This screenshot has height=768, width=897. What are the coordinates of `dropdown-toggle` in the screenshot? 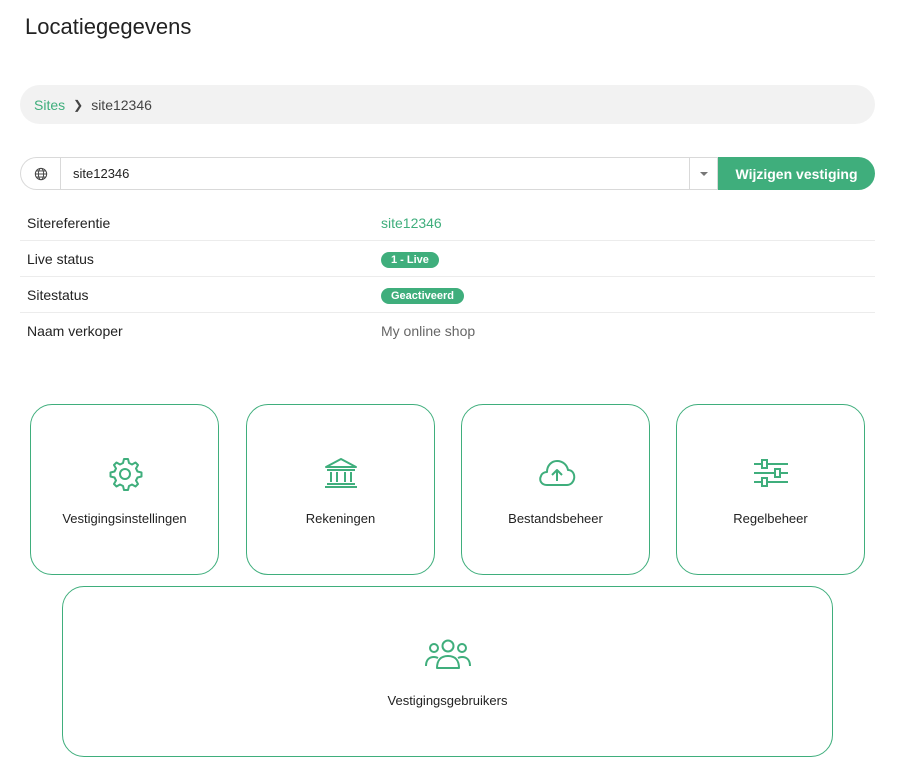 It's located at (704, 173).